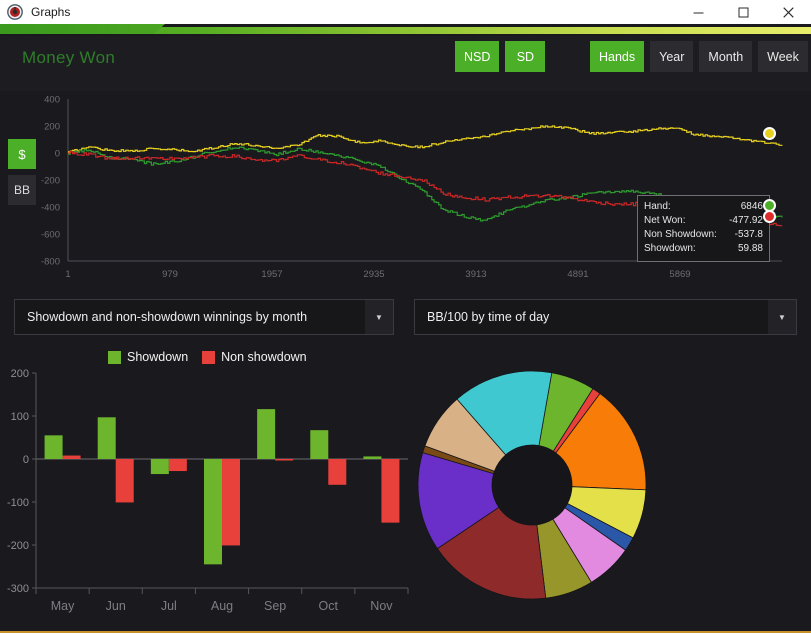 The image size is (811, 633). I want to click on bar-x-axis-tick-label: May, so click(63, 606).